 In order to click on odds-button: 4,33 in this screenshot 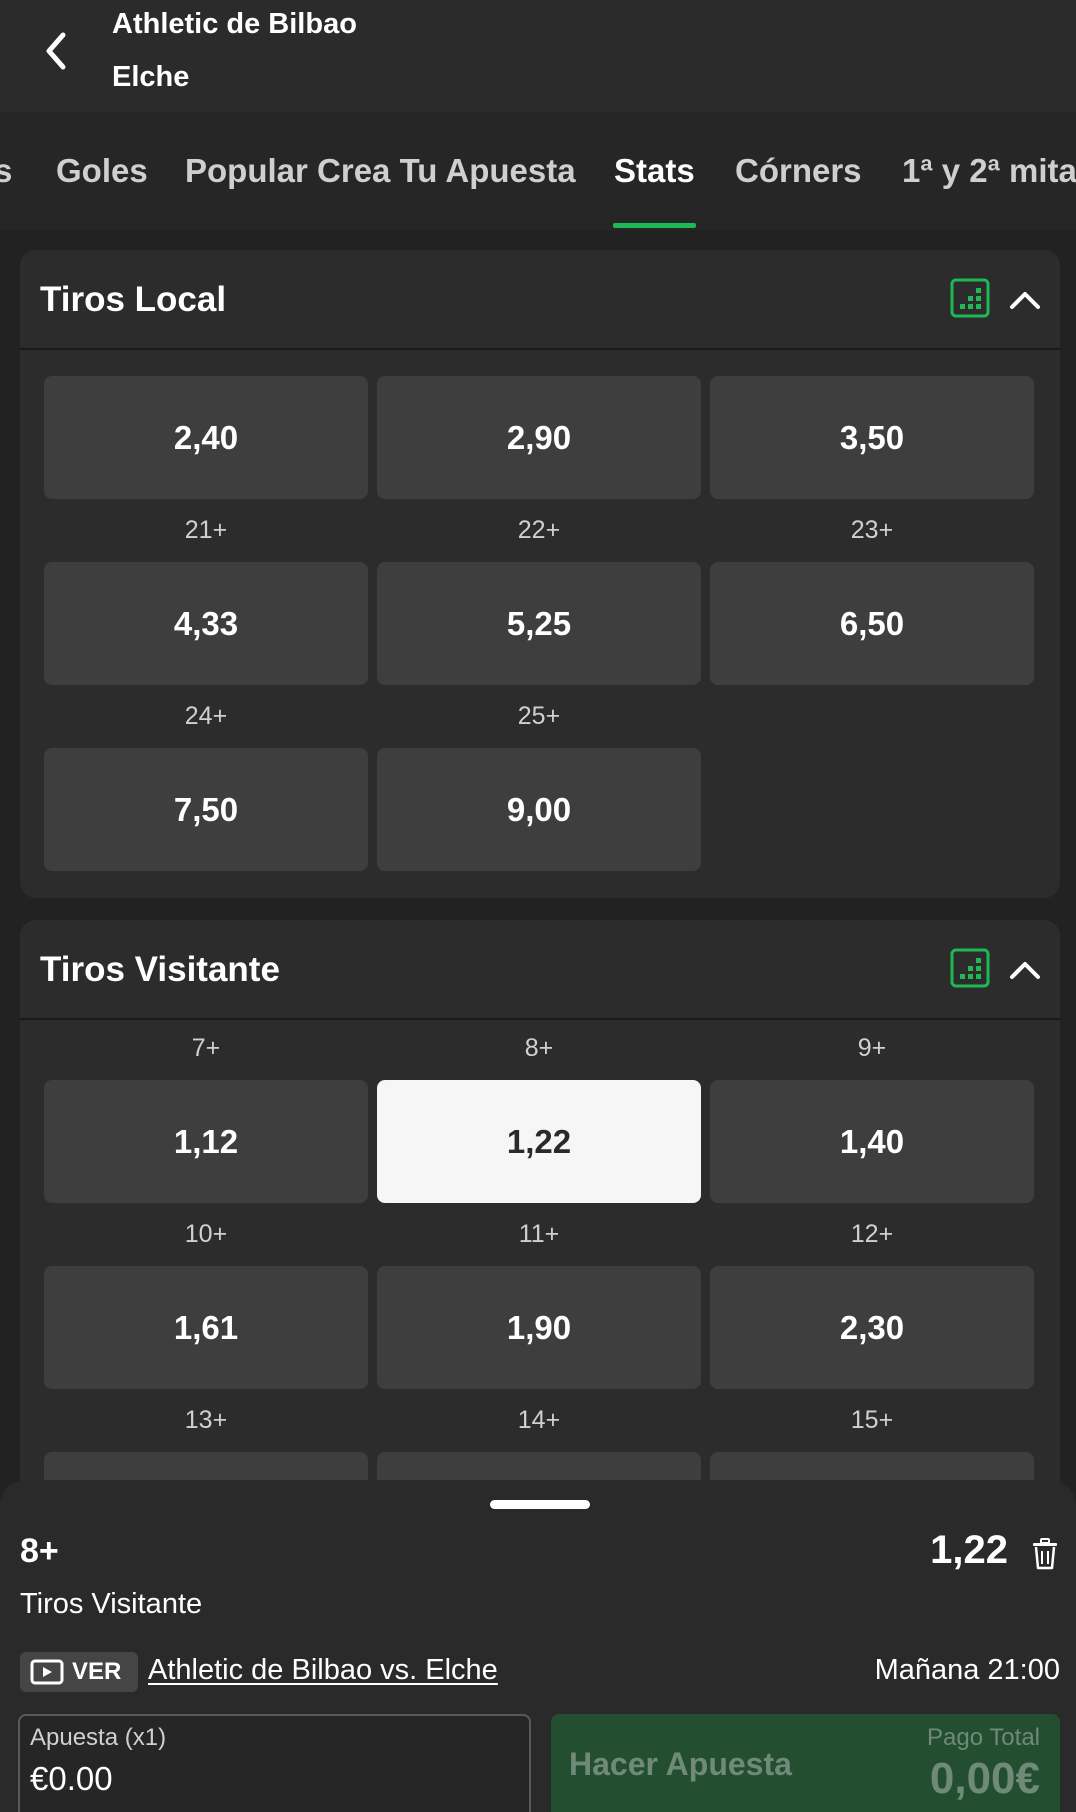, I will do `click(206, 623)`.